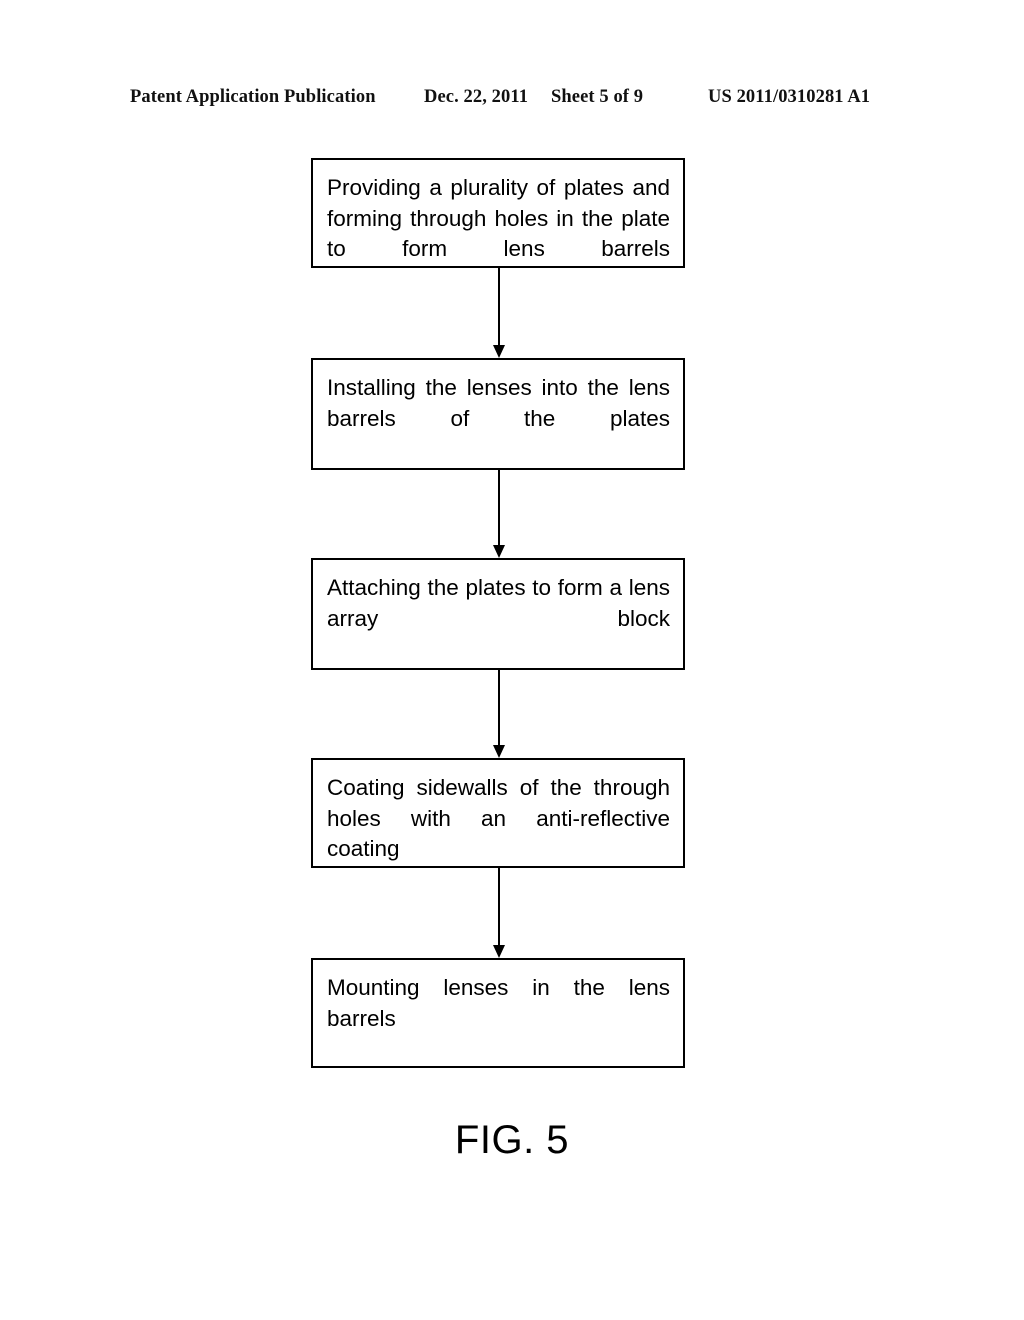 Image resolution: width=1024 pixels, height=1320 pixels. What do you see at coordinates (498, 1003) in the screenshot?
I see `flowchart-step-text: Mounting lenses in the lens barrels` at bounding box center [498, 1003].